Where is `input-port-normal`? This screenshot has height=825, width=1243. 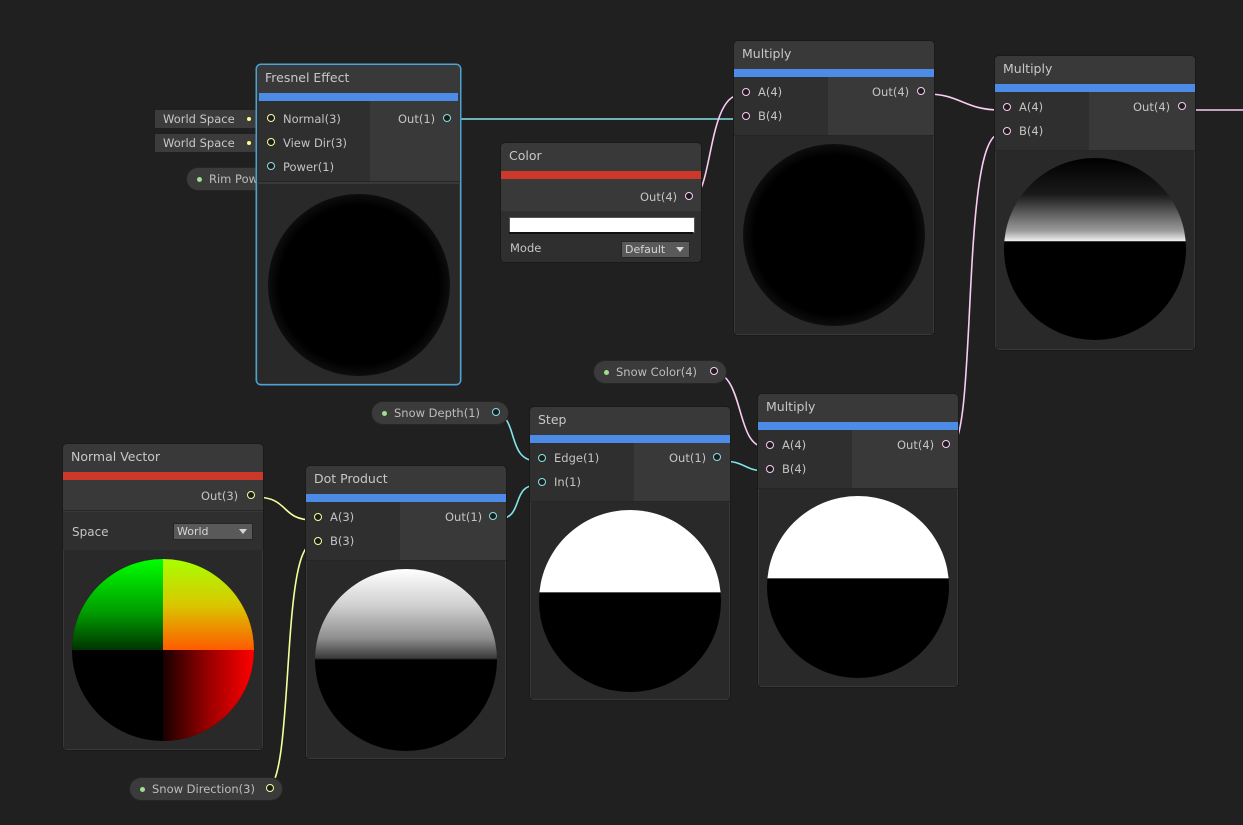 input-port-normal is located at coordinates (271, 118).